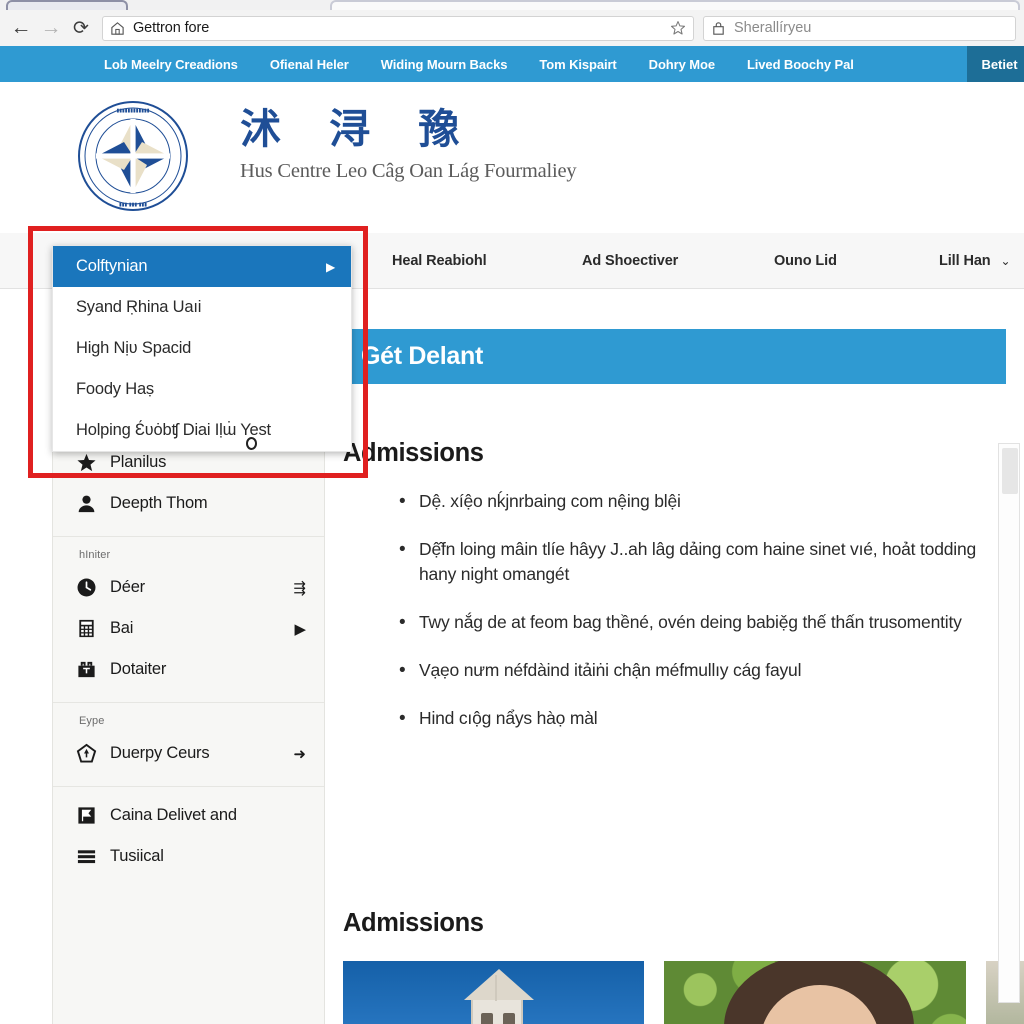 The image size is (1024, 1024). Describe the element at coordinates (496, 988) in the screenshot. I see `tower-spire` at that location.